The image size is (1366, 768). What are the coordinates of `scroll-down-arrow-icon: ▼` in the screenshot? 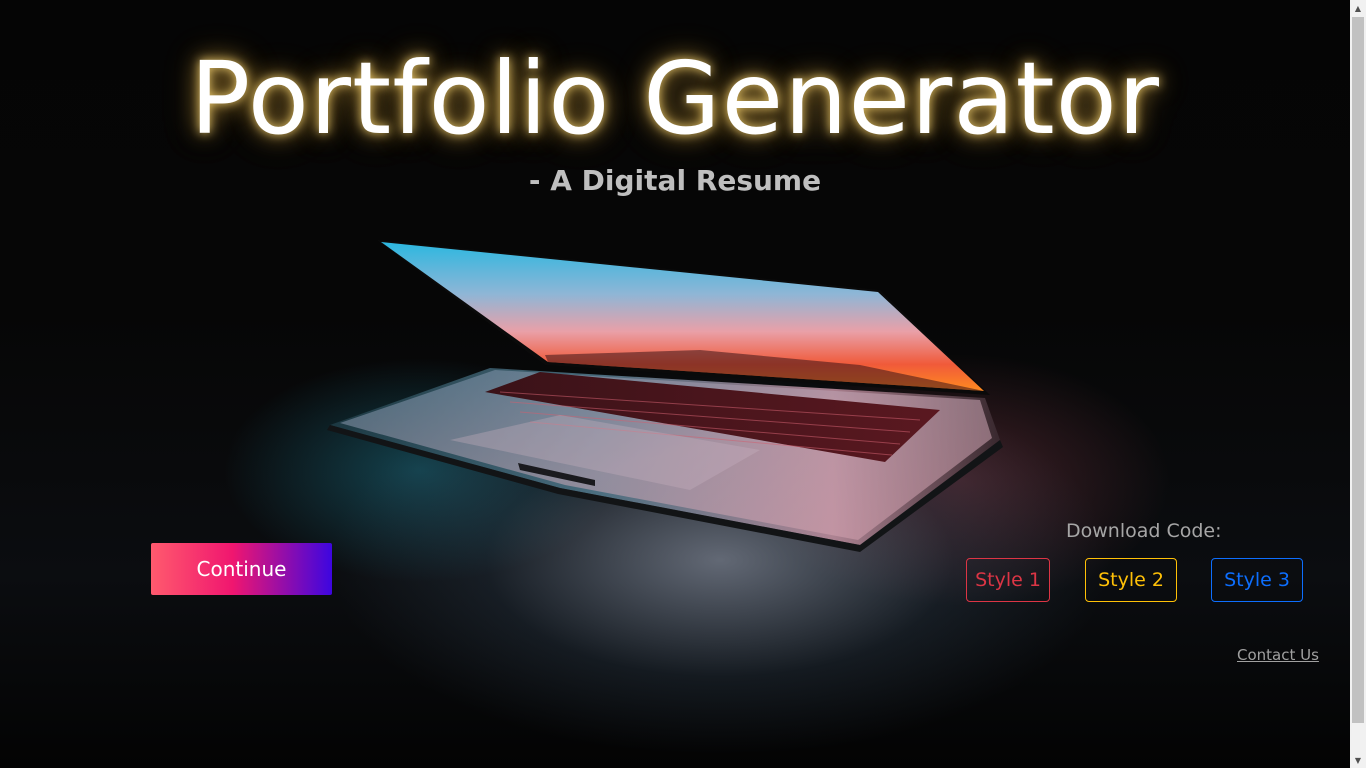 It's located at (1358, 760).